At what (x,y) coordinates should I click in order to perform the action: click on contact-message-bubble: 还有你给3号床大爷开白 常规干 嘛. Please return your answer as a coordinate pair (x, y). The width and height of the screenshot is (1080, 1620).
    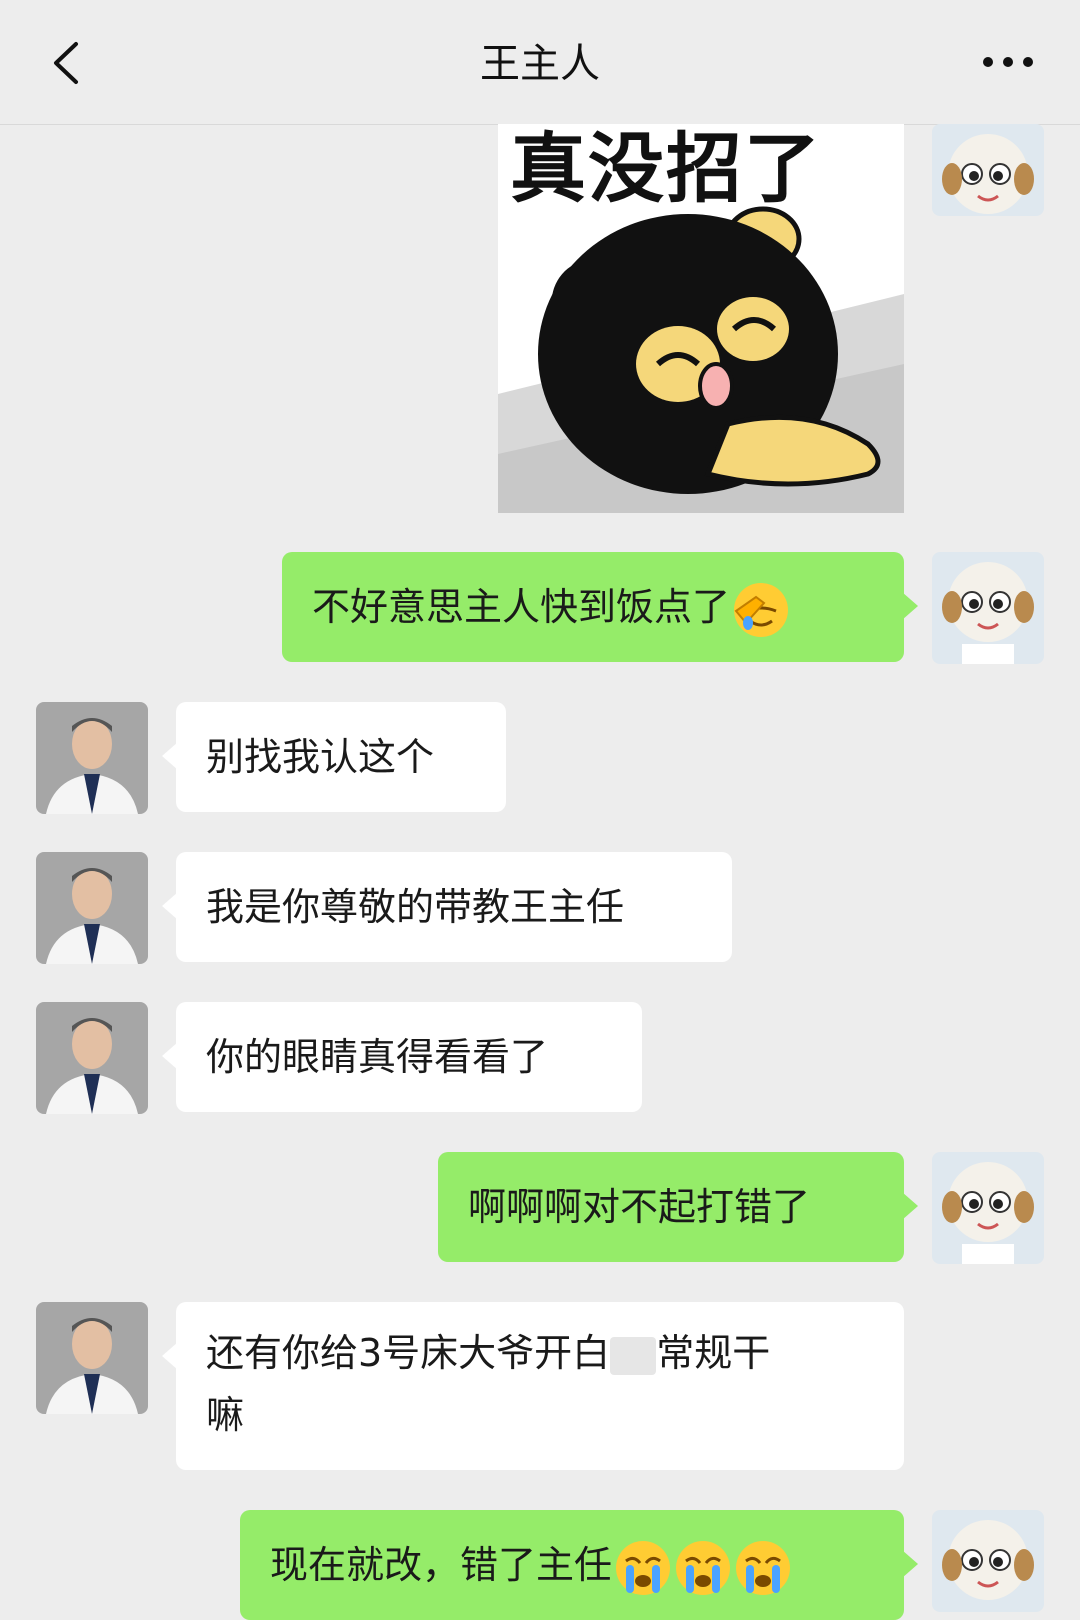
    Looking at the image, I should click on (533, 1386).